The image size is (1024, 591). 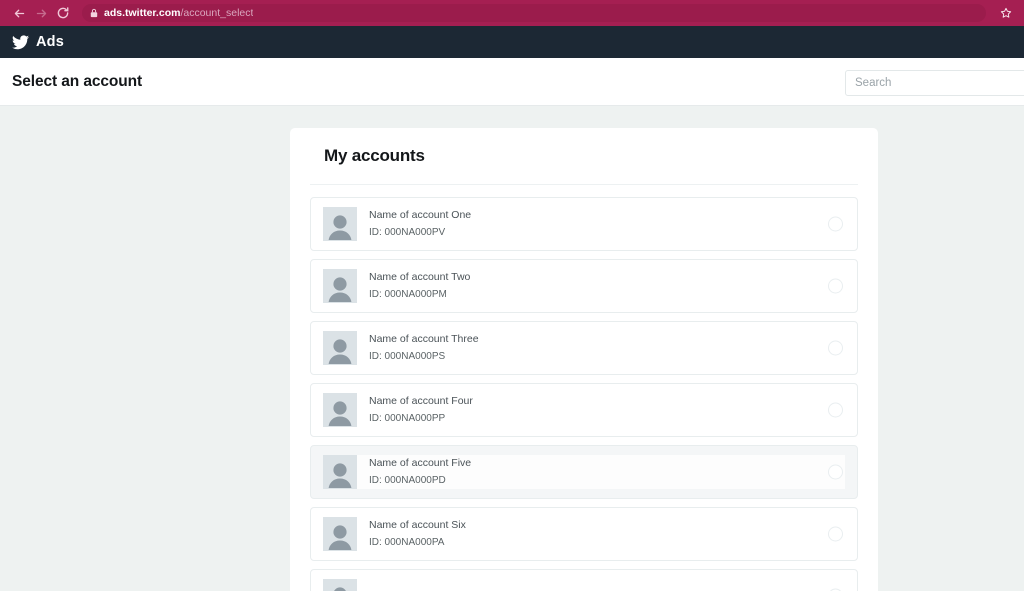 I want to click on account-name: Name of account Five, so click(x=420, y=463).